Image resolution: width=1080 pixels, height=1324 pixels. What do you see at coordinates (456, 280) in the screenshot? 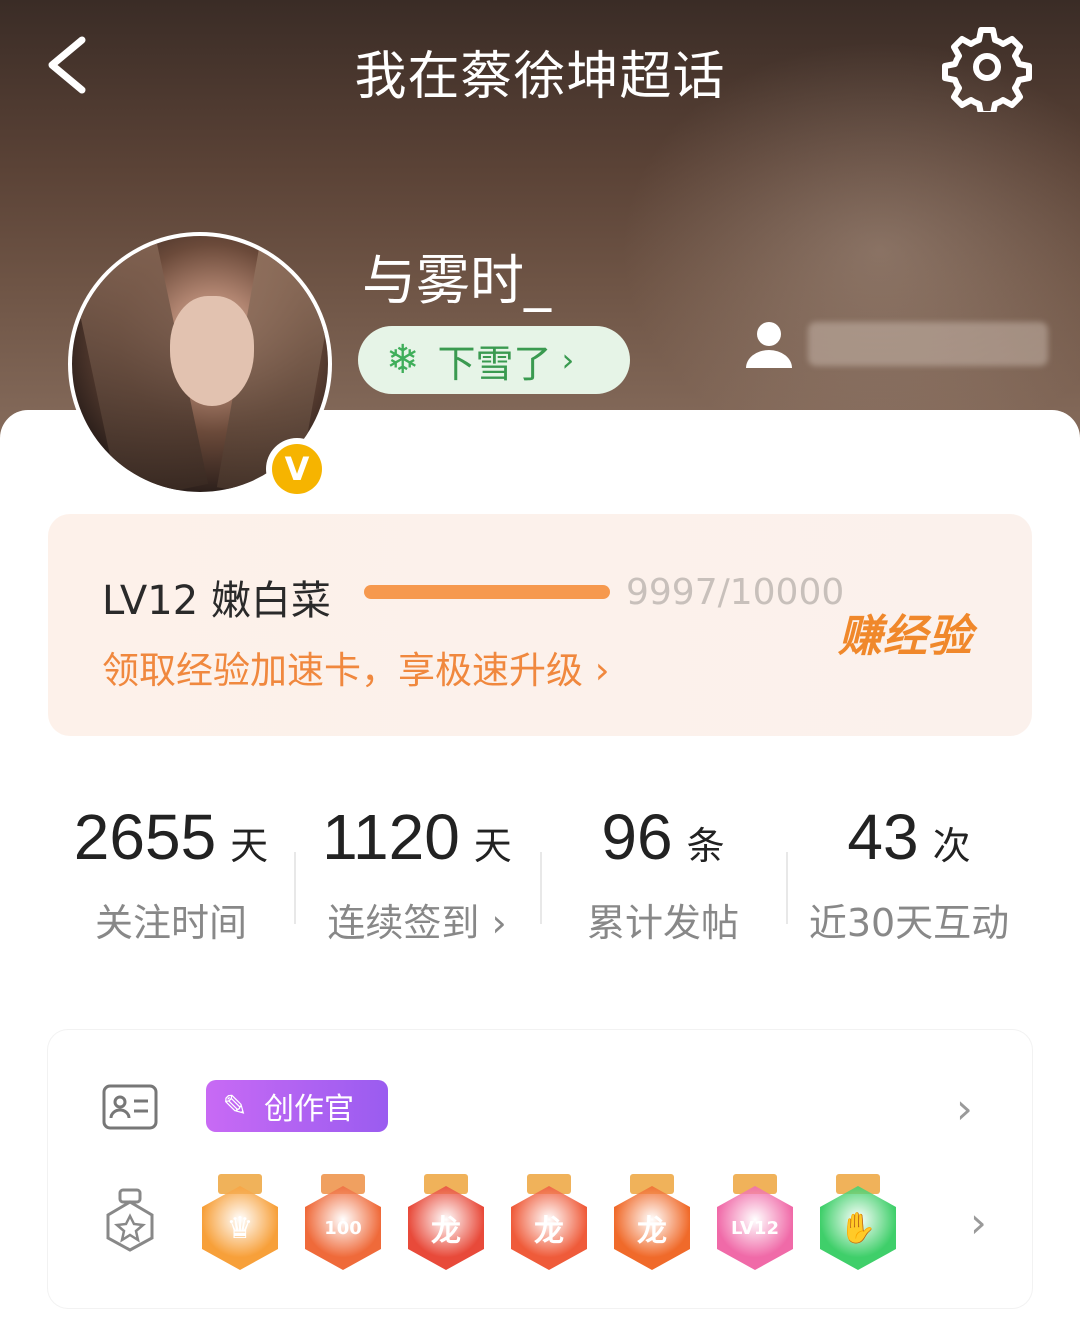
I see `username: 与雾时_` at bounding box center [456, 280].